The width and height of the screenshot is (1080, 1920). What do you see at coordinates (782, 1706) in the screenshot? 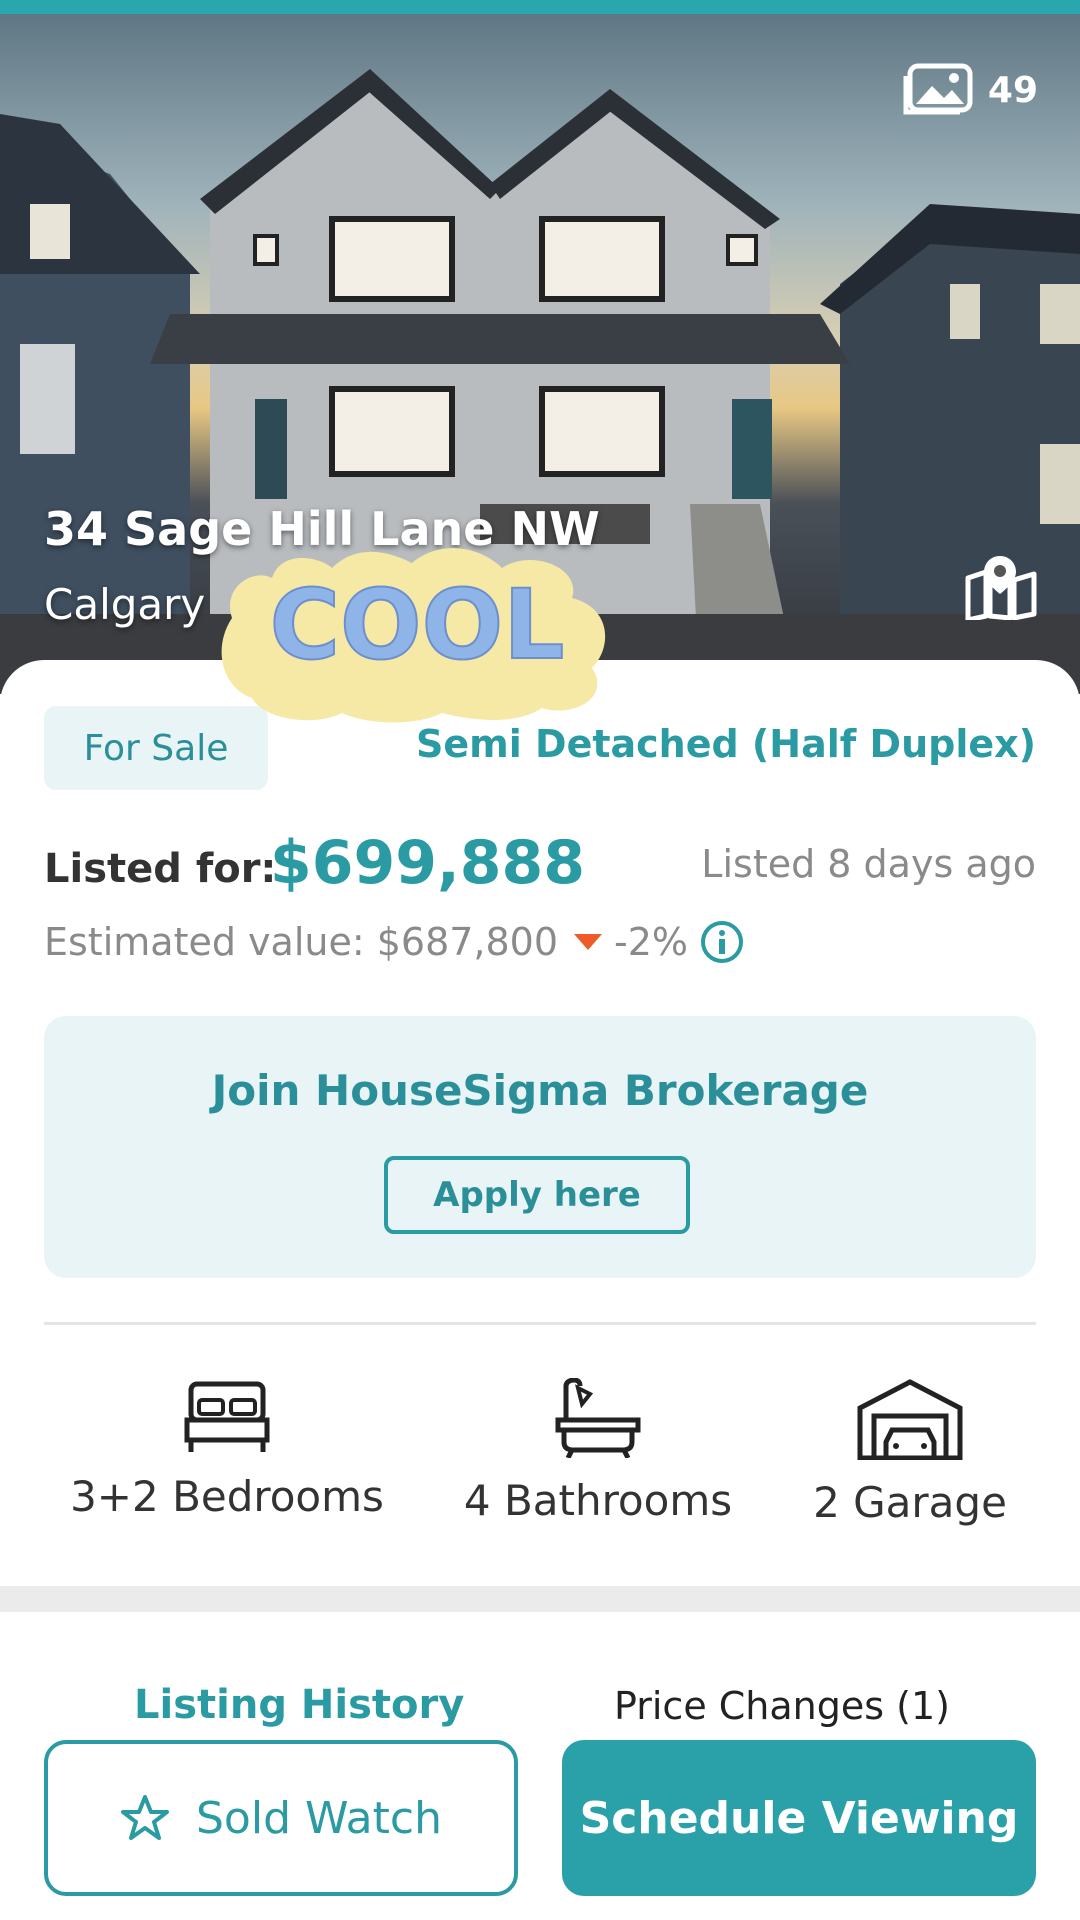
I see `tab-price-changes: Price Changes (1)` at bounding box center [782, 1706].